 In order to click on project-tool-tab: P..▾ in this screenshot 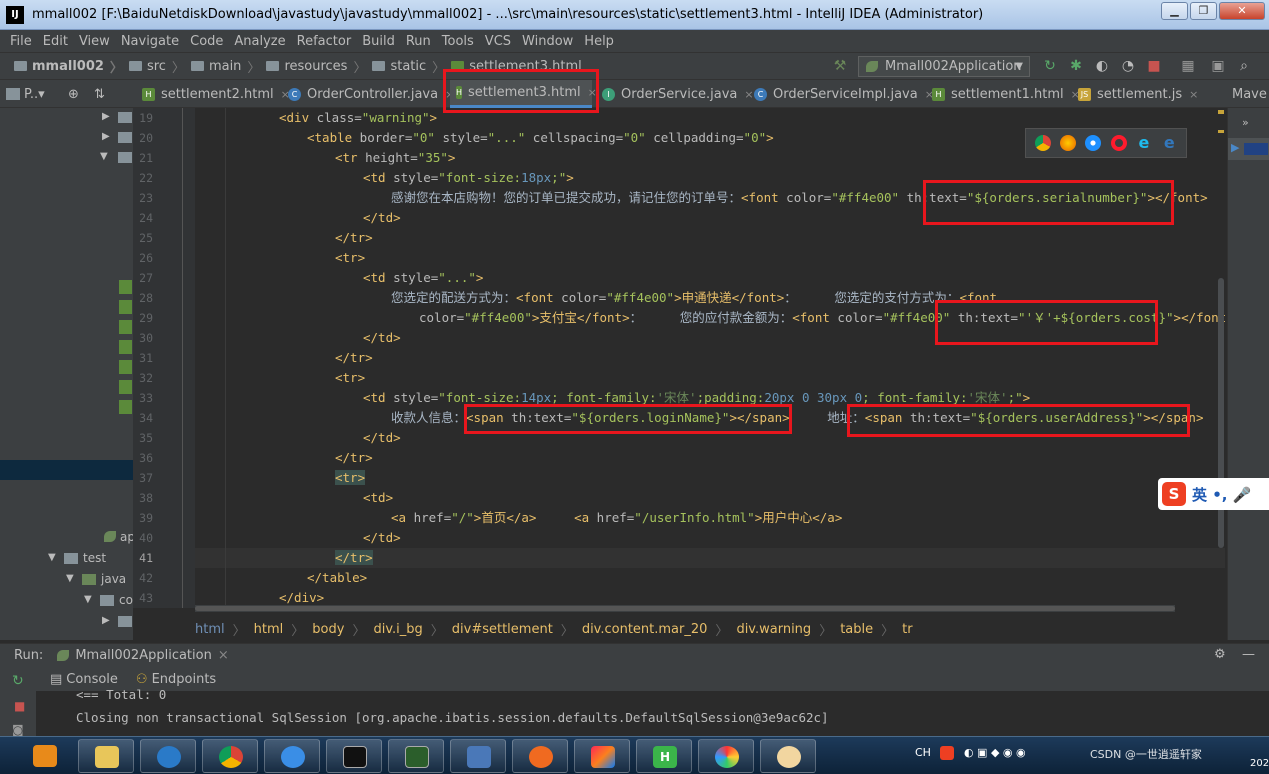, I will do `click(32, 94)`.